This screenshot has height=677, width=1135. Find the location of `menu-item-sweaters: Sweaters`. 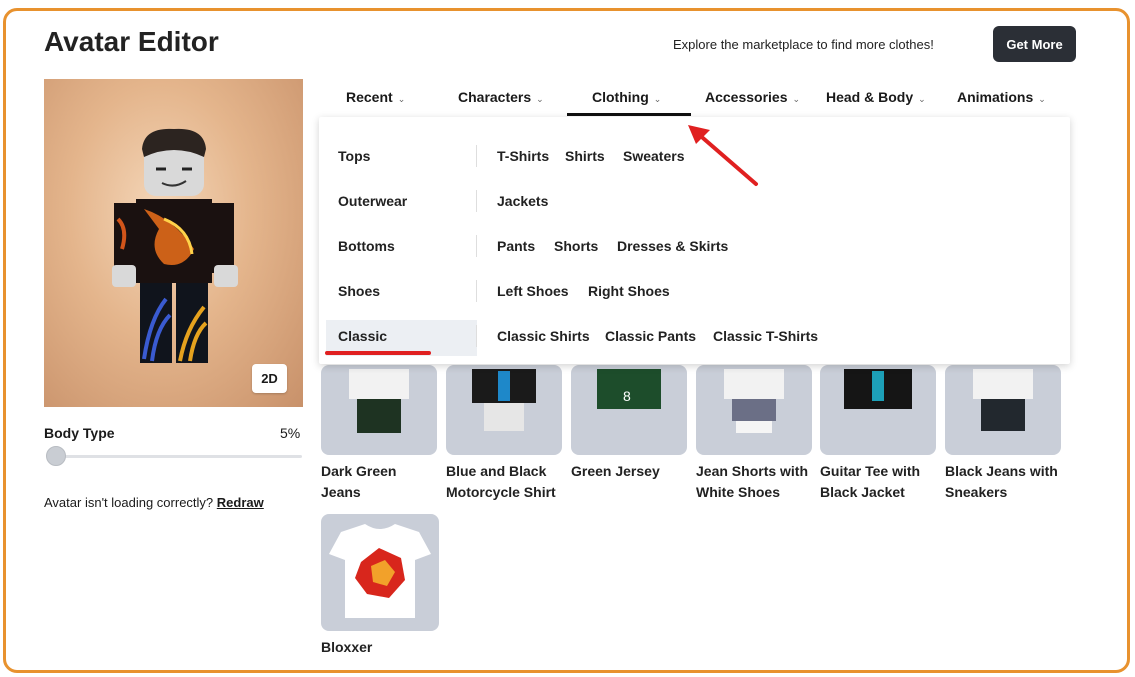

menu-item-sweaters: Sweaters is located at coordinates (653, 156).